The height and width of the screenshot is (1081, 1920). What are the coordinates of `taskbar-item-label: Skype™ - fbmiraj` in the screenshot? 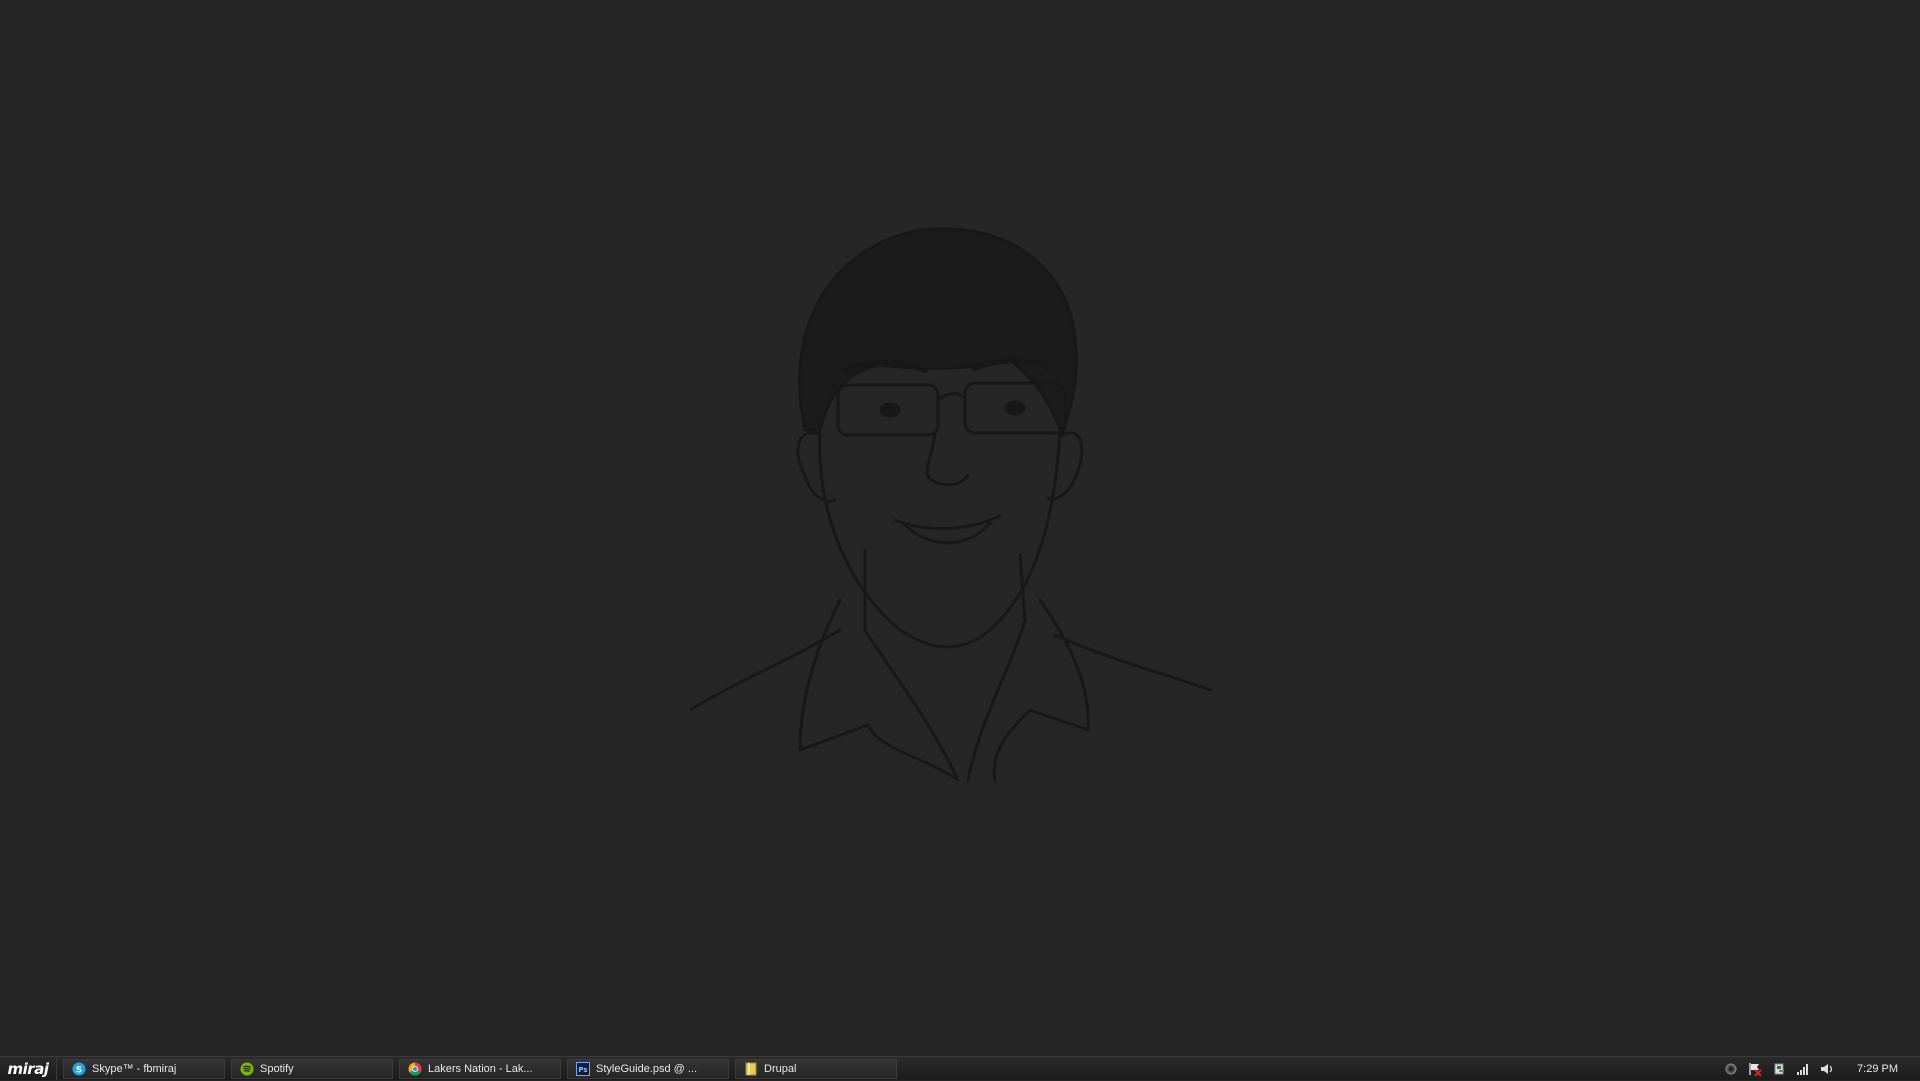 It's located at (134, 1068).